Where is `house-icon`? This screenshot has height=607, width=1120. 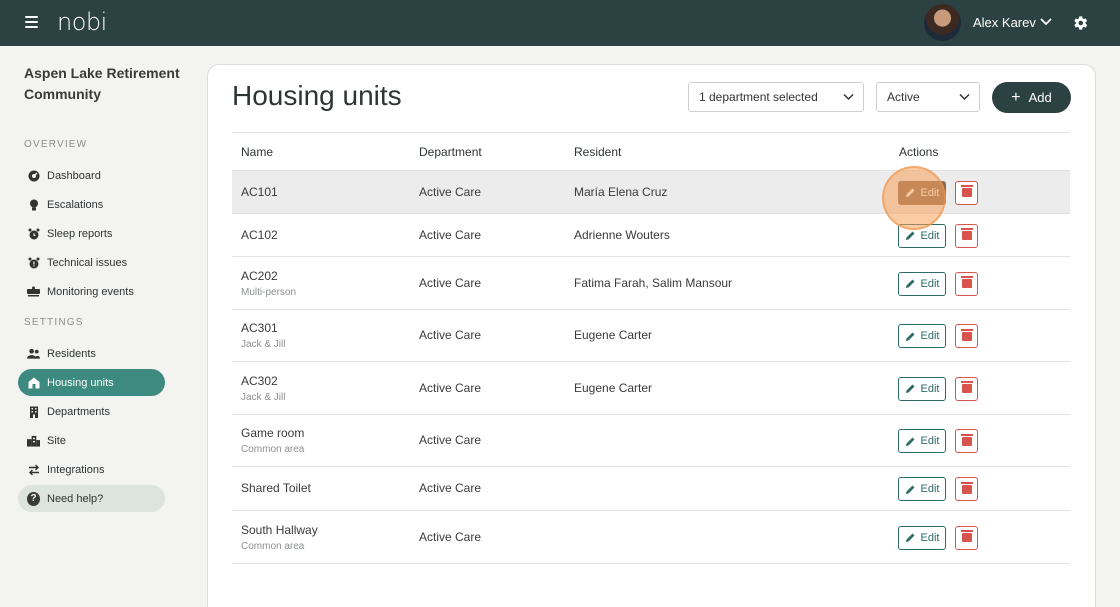
house-icon is located at coordinates (33, 382).